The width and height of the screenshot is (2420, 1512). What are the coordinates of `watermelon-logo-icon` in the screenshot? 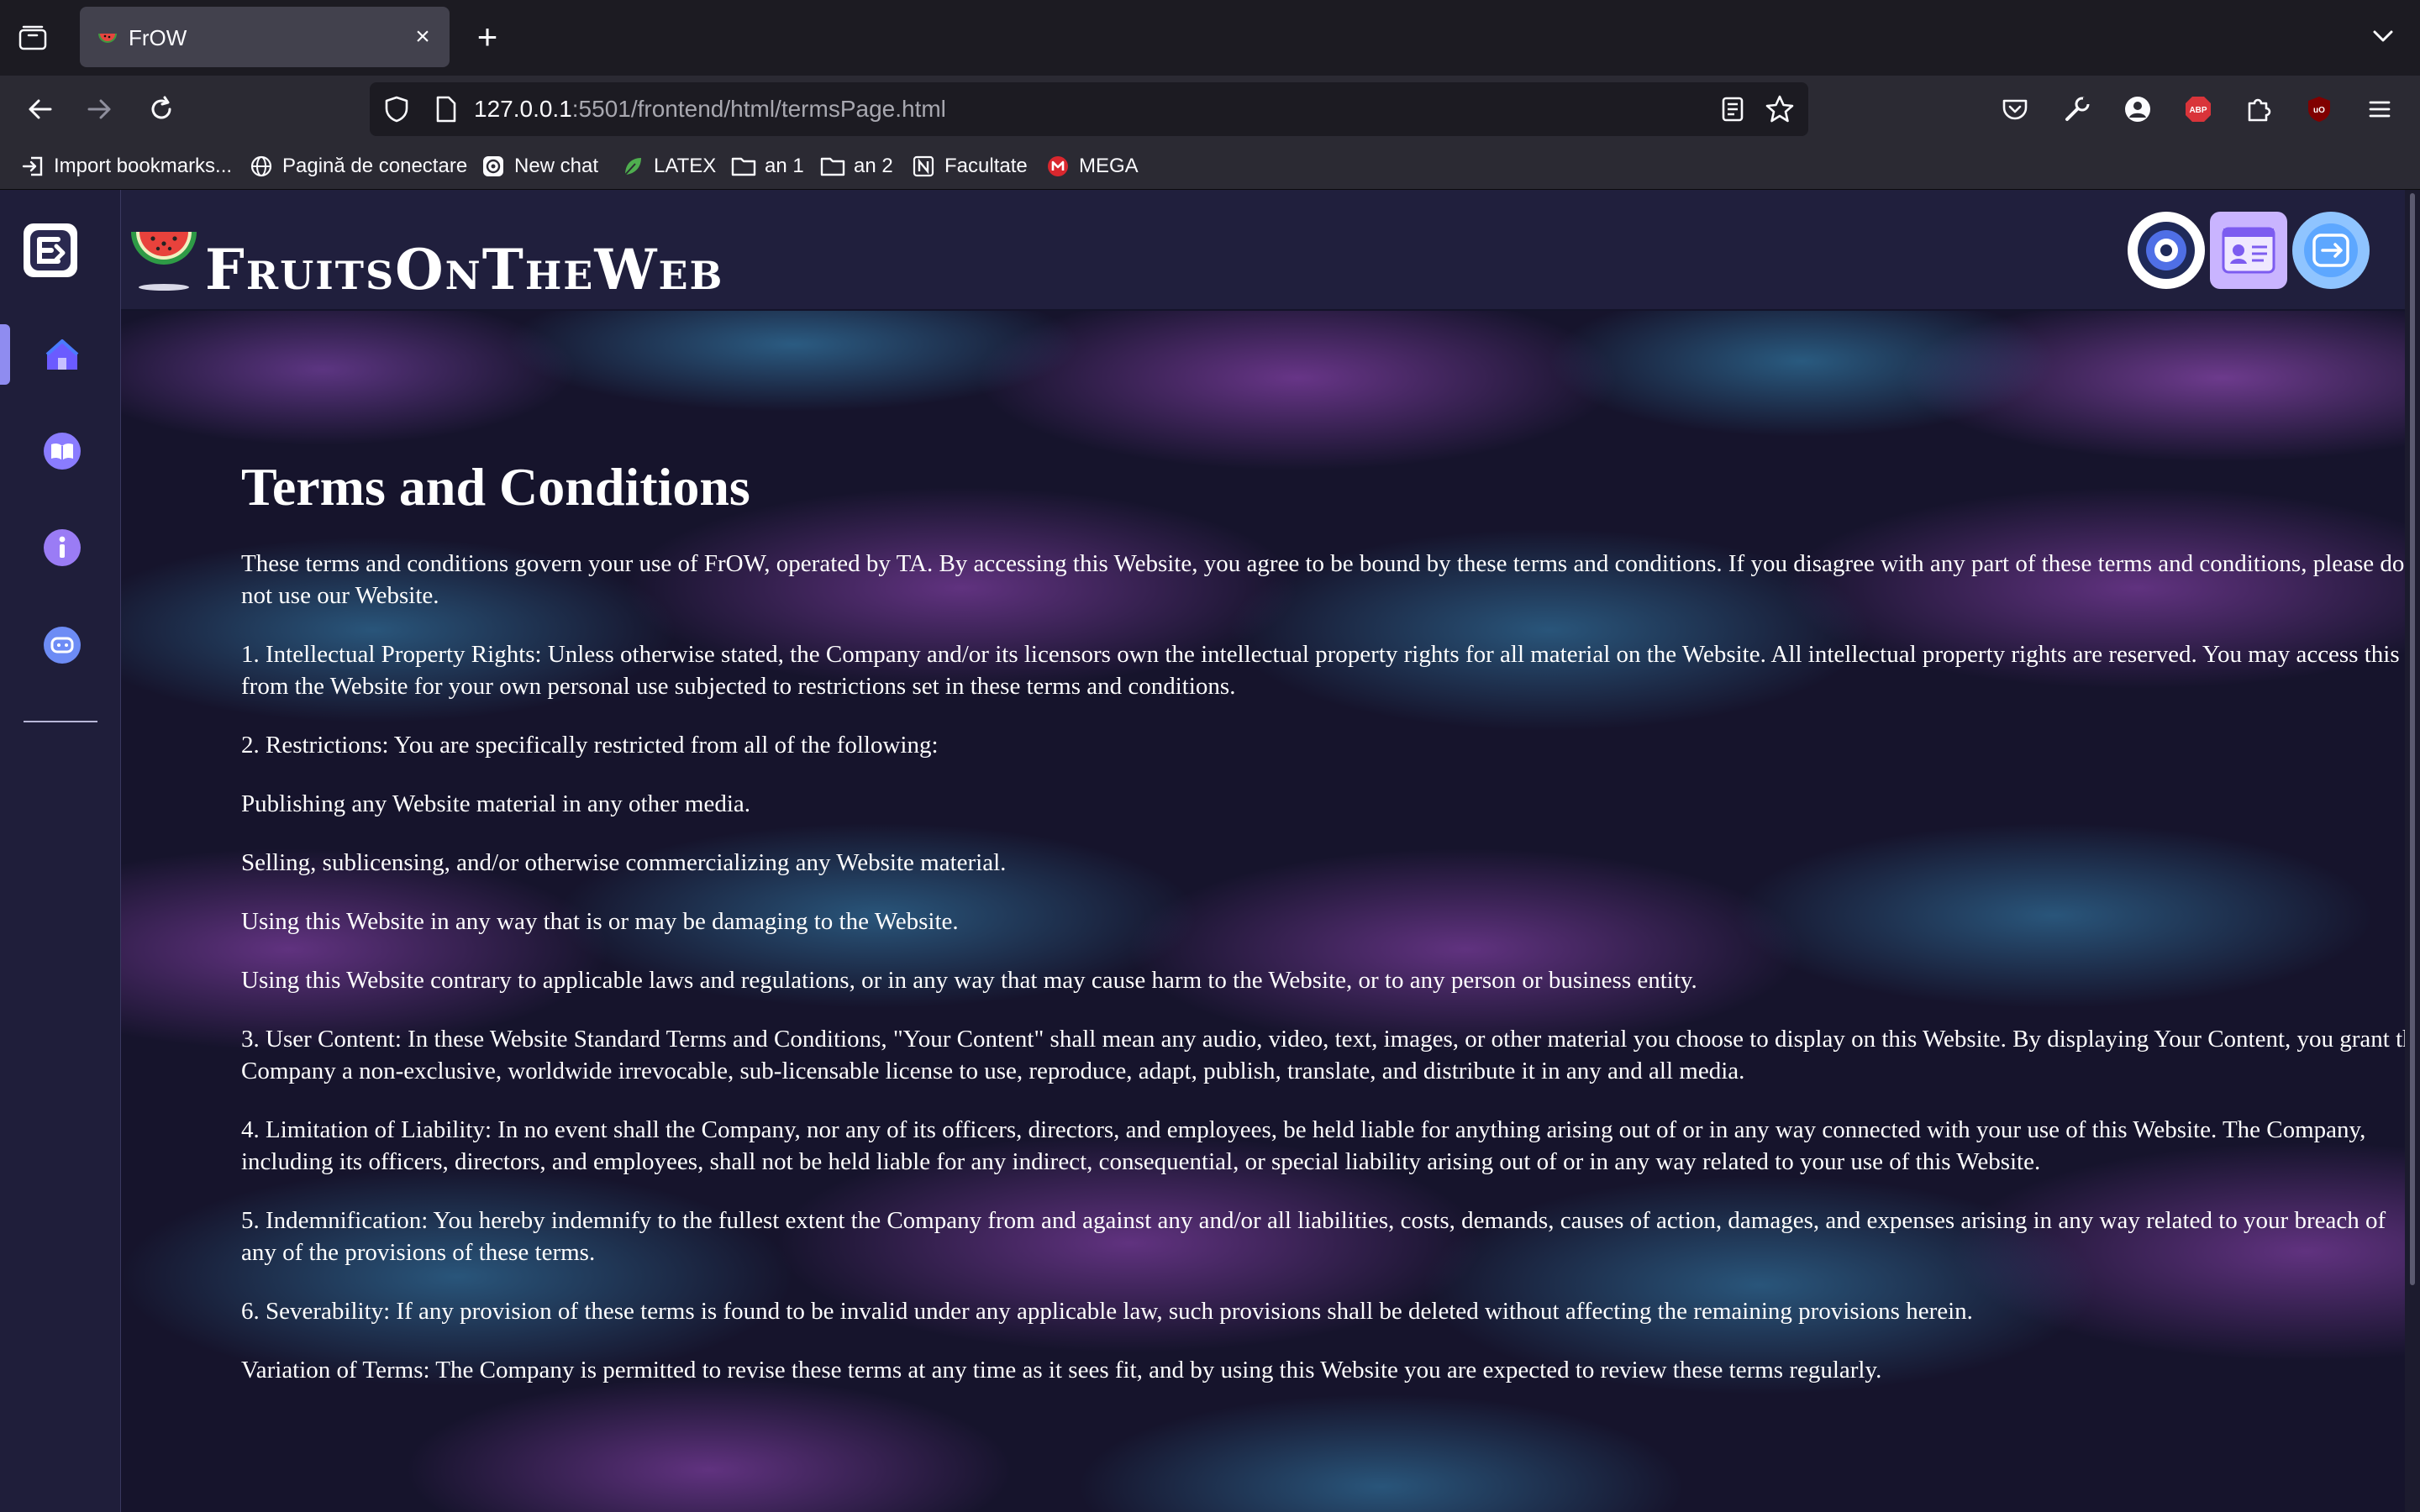 It's located at (164, 250).